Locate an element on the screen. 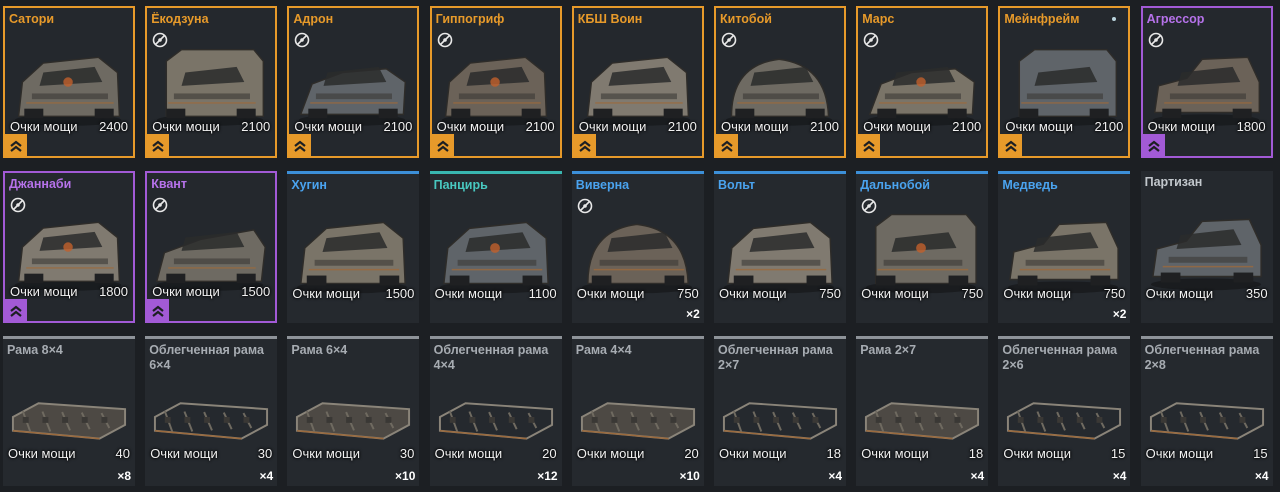  item-card: Дальнобой Очки мощи 750 is located at coordinates (922, 247).